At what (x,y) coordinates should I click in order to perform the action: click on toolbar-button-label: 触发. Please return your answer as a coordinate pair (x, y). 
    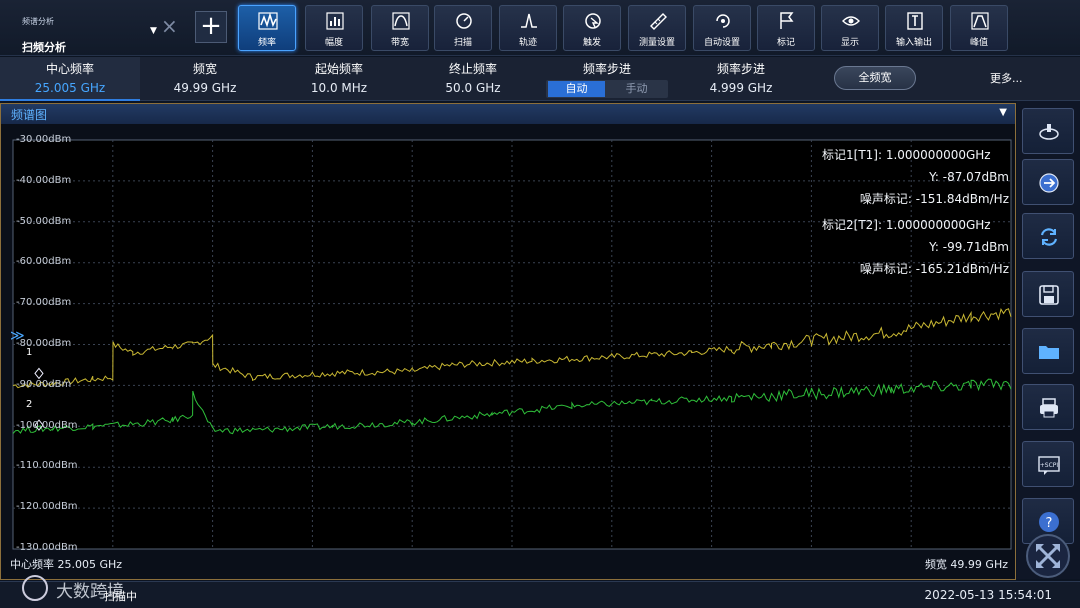
    Looking at the image, I should click on (591, 43).